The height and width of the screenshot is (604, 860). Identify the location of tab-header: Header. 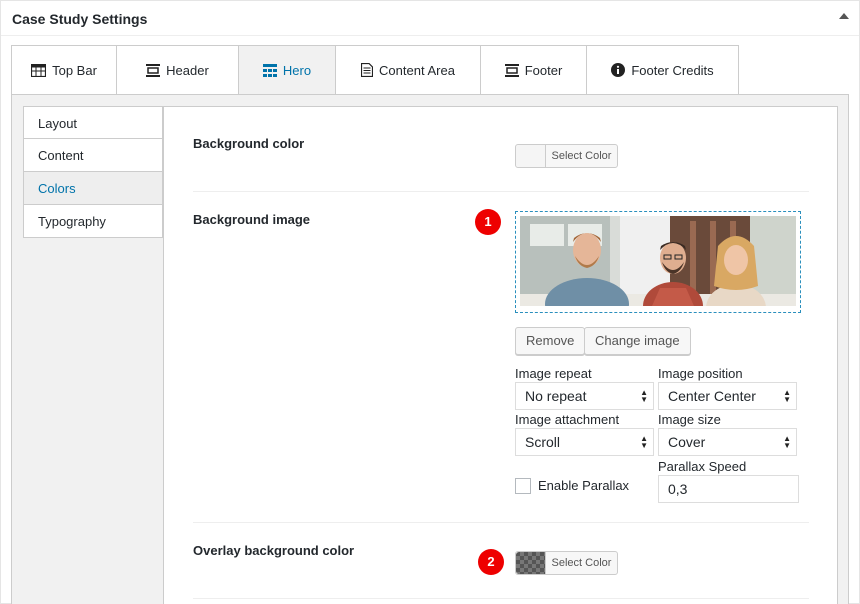
(178, 70).